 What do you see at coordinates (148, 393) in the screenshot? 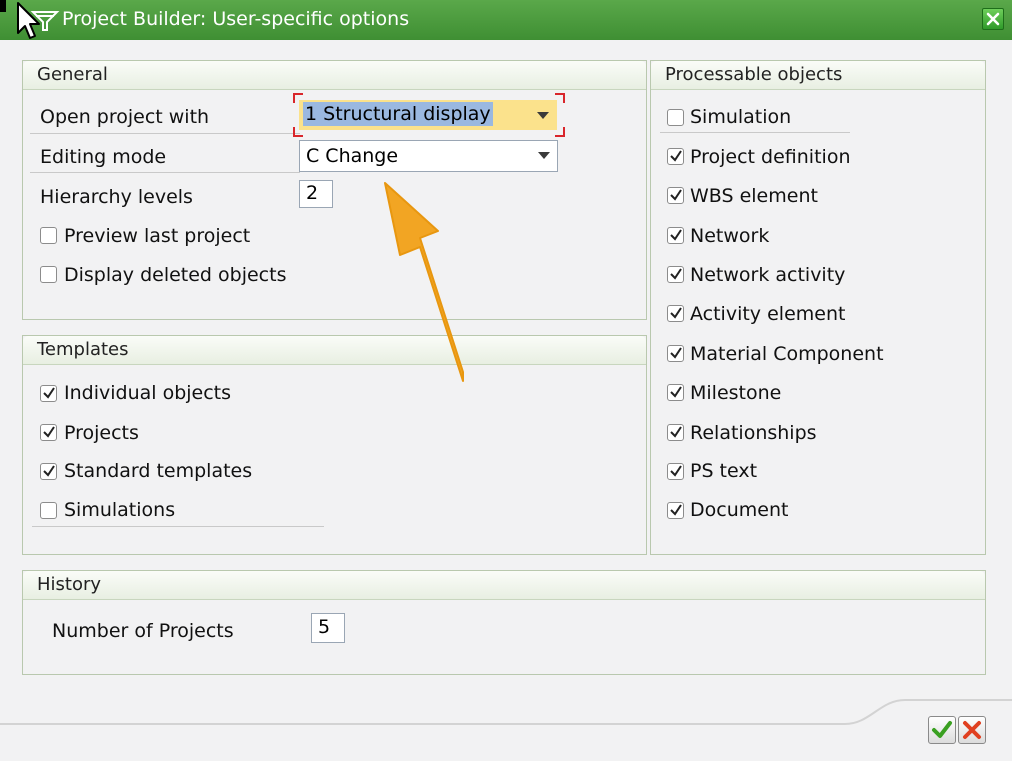
I see `template-individual-objects-label: Individual objects` at bounding box center [148, 393].